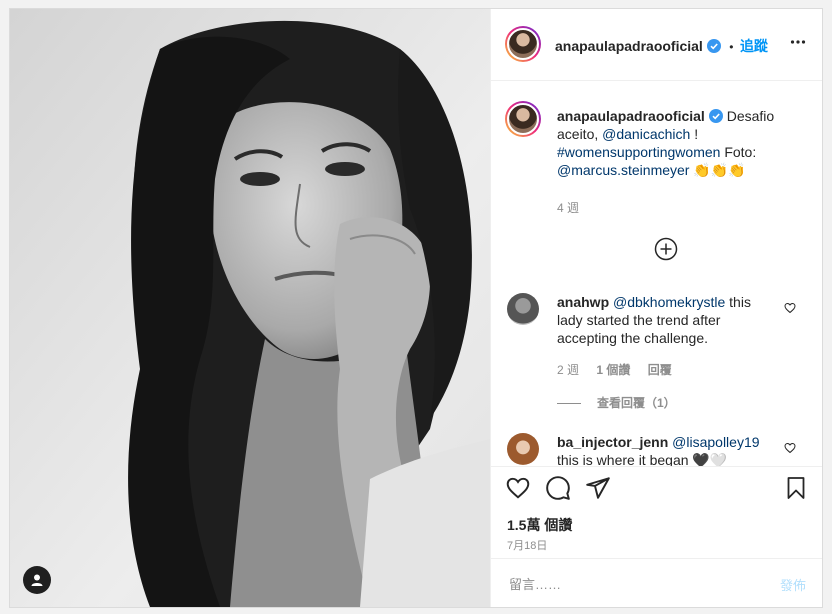 Image resolution: width=832 pixels, height=614 pixels. I want to click on comment-likes: 1 個讚, so click(613, 370).